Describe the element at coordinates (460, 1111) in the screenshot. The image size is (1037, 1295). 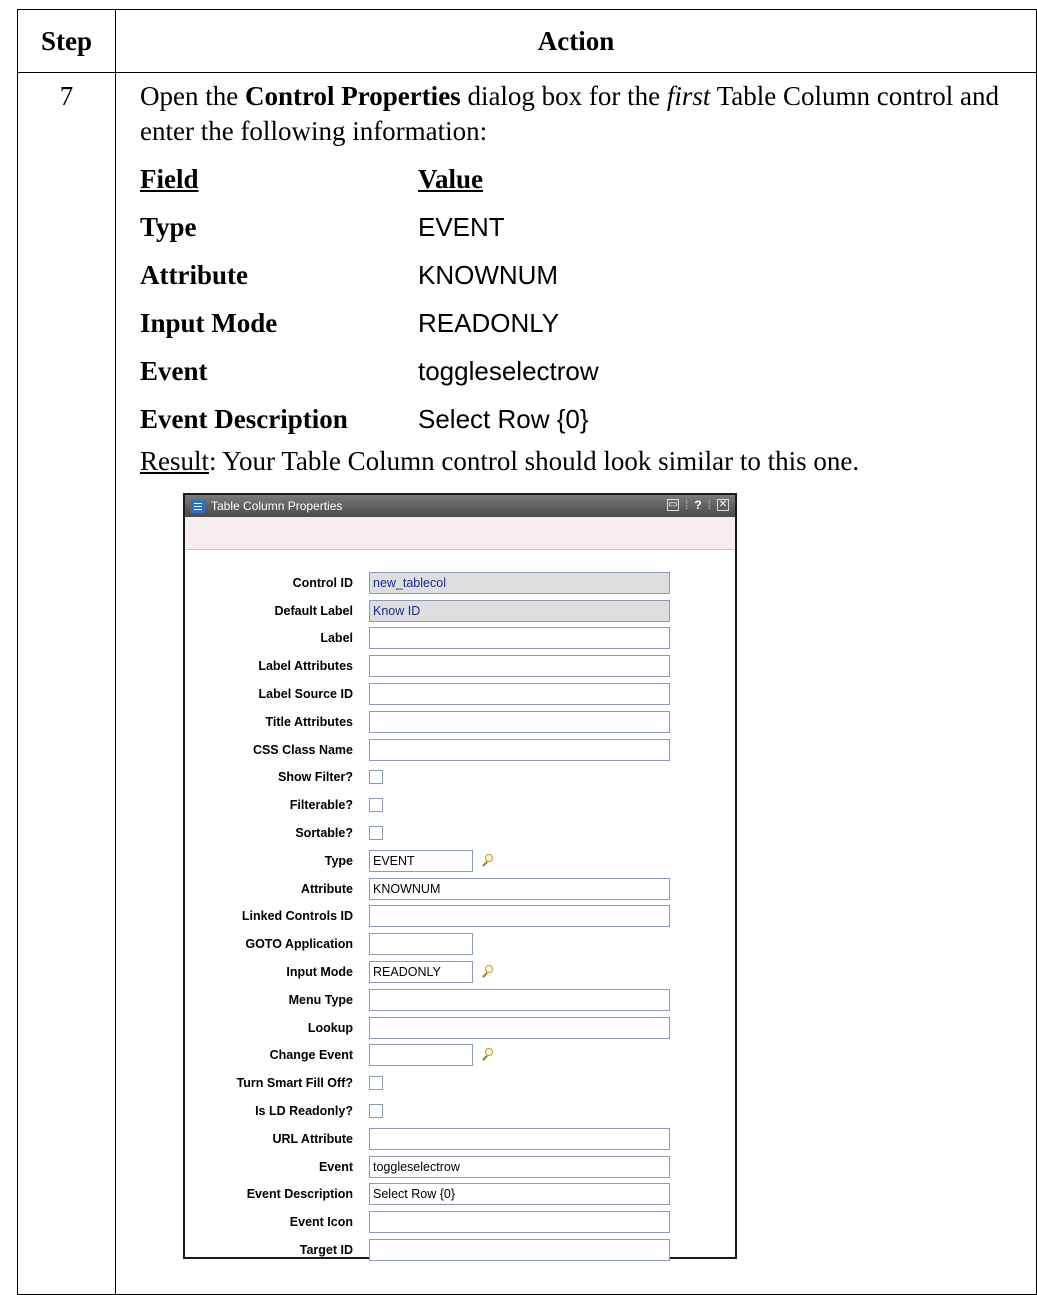
I see `form-row-is-ld-readonly: Is LD Readonly?` at that location.